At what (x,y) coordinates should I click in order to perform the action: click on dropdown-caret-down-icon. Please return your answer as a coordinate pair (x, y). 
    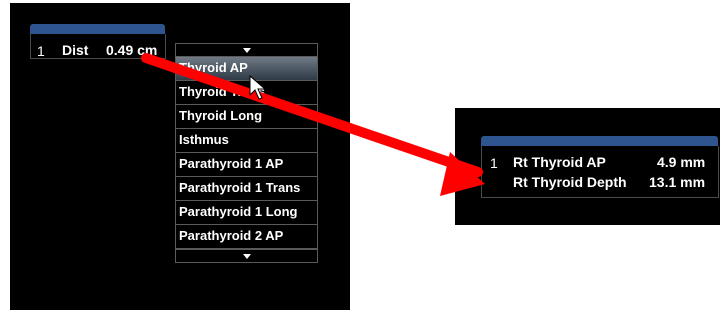
    Looking at the image, I should click on (246, 256).